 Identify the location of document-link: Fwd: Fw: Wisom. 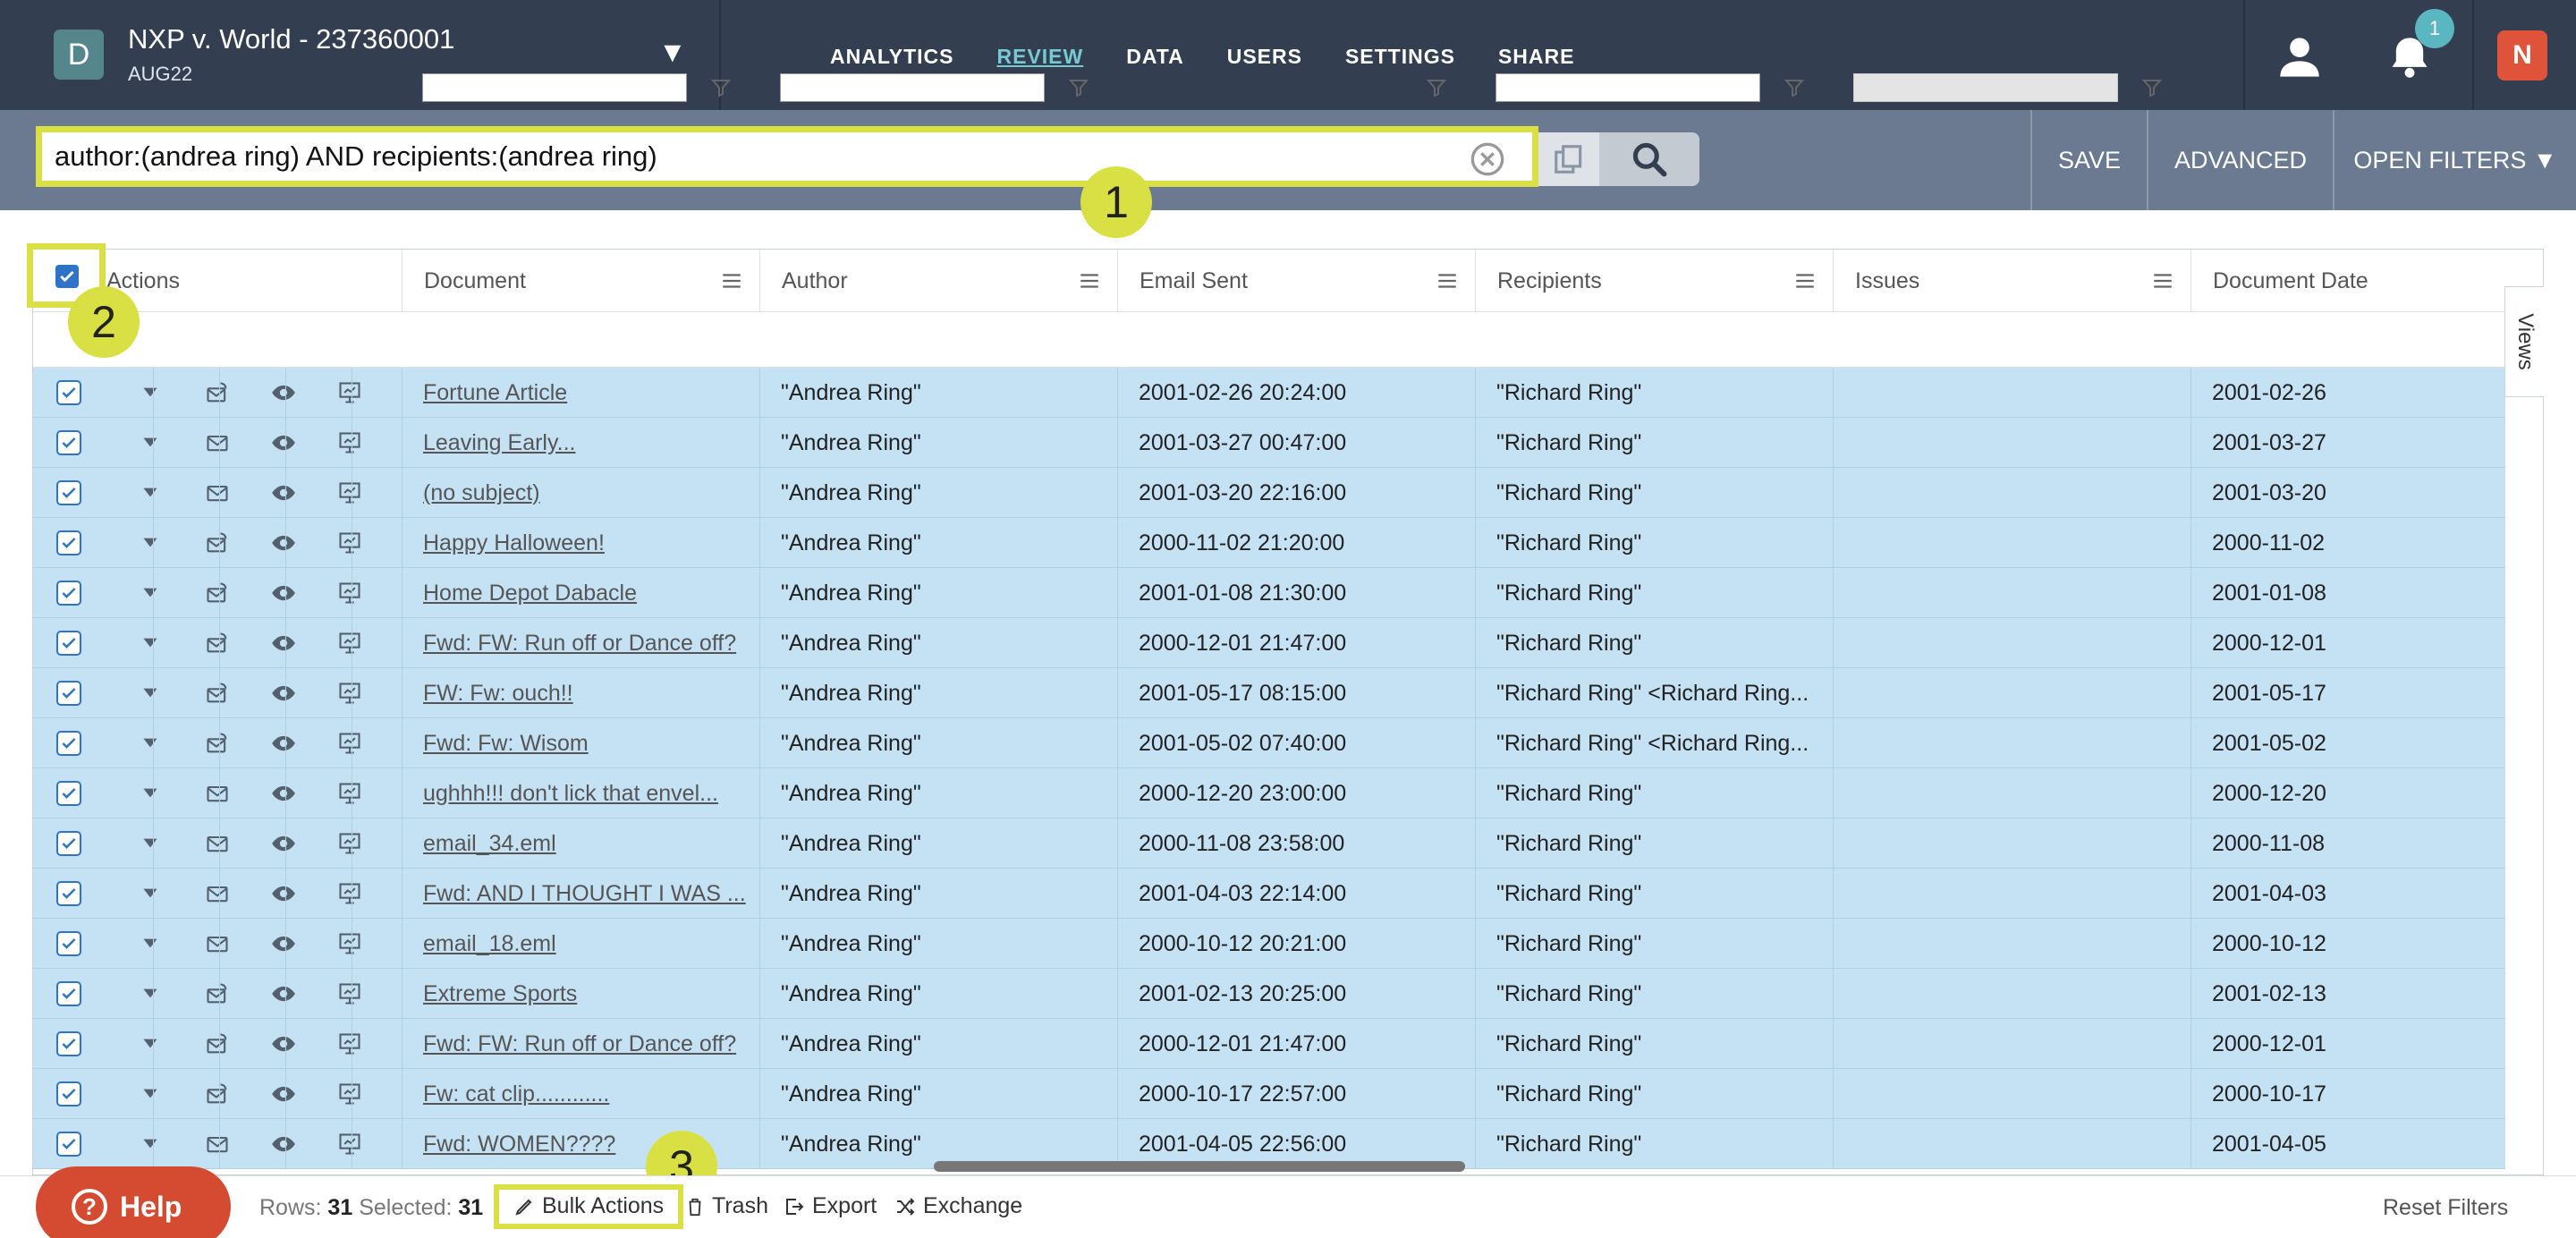
(588, 743).